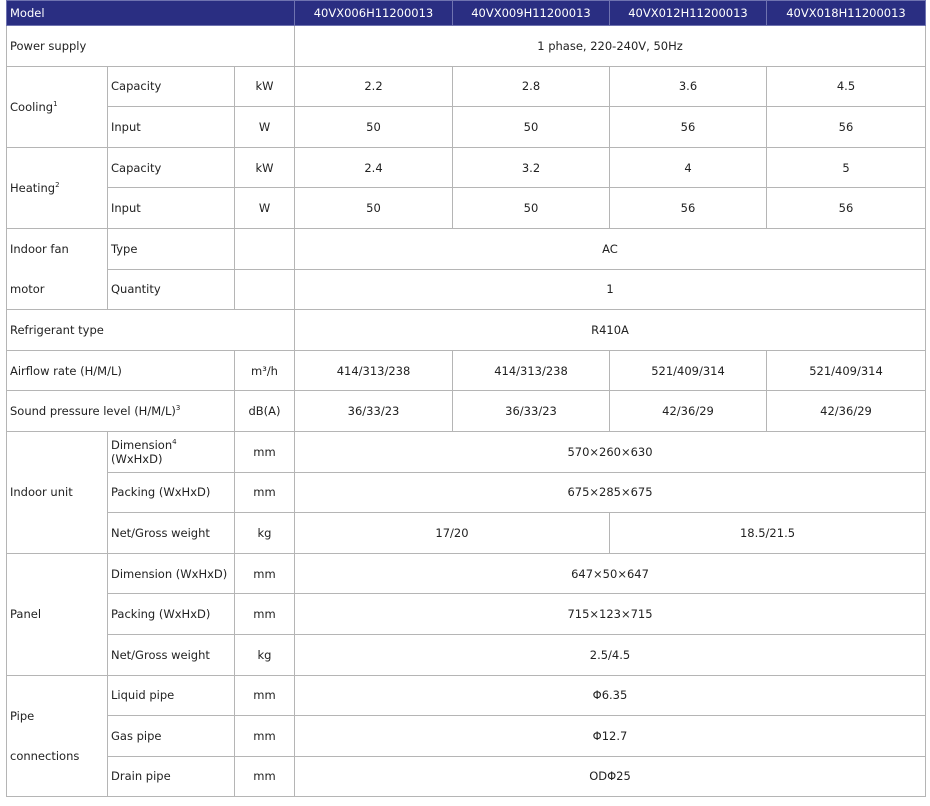 The height and width of the screenshot is (806, 930). Describe the element at coordinates (171, 492) in the screenshot. I see `indoor-packing-label: Packing (WxHxD)` at that location.